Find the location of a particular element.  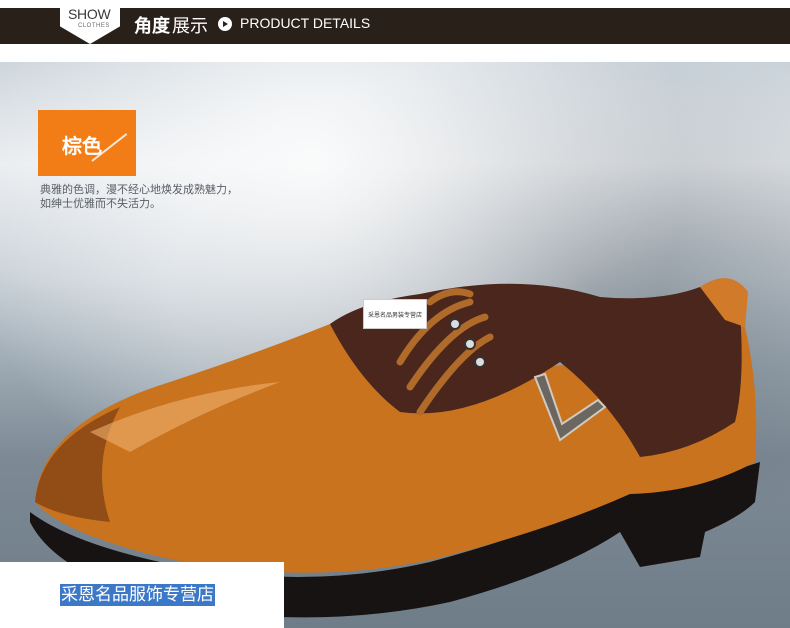

product-description: 典雅的色调，漫不经心地焕发成熟魅力， 如绅士优雅而不失活力。 is located at coordinates (160, 197).